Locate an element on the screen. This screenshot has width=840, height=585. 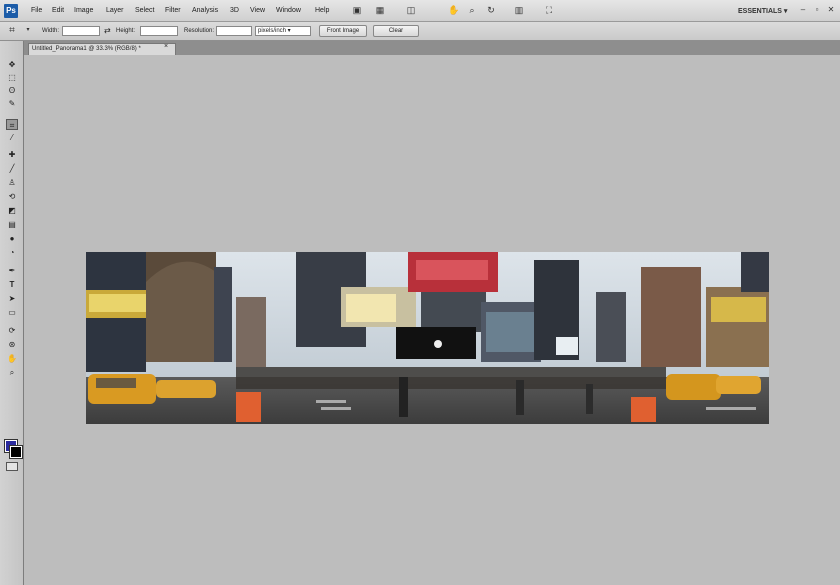
quick-selection-tool-icon: ✎ is located at coordinates (12, 103).